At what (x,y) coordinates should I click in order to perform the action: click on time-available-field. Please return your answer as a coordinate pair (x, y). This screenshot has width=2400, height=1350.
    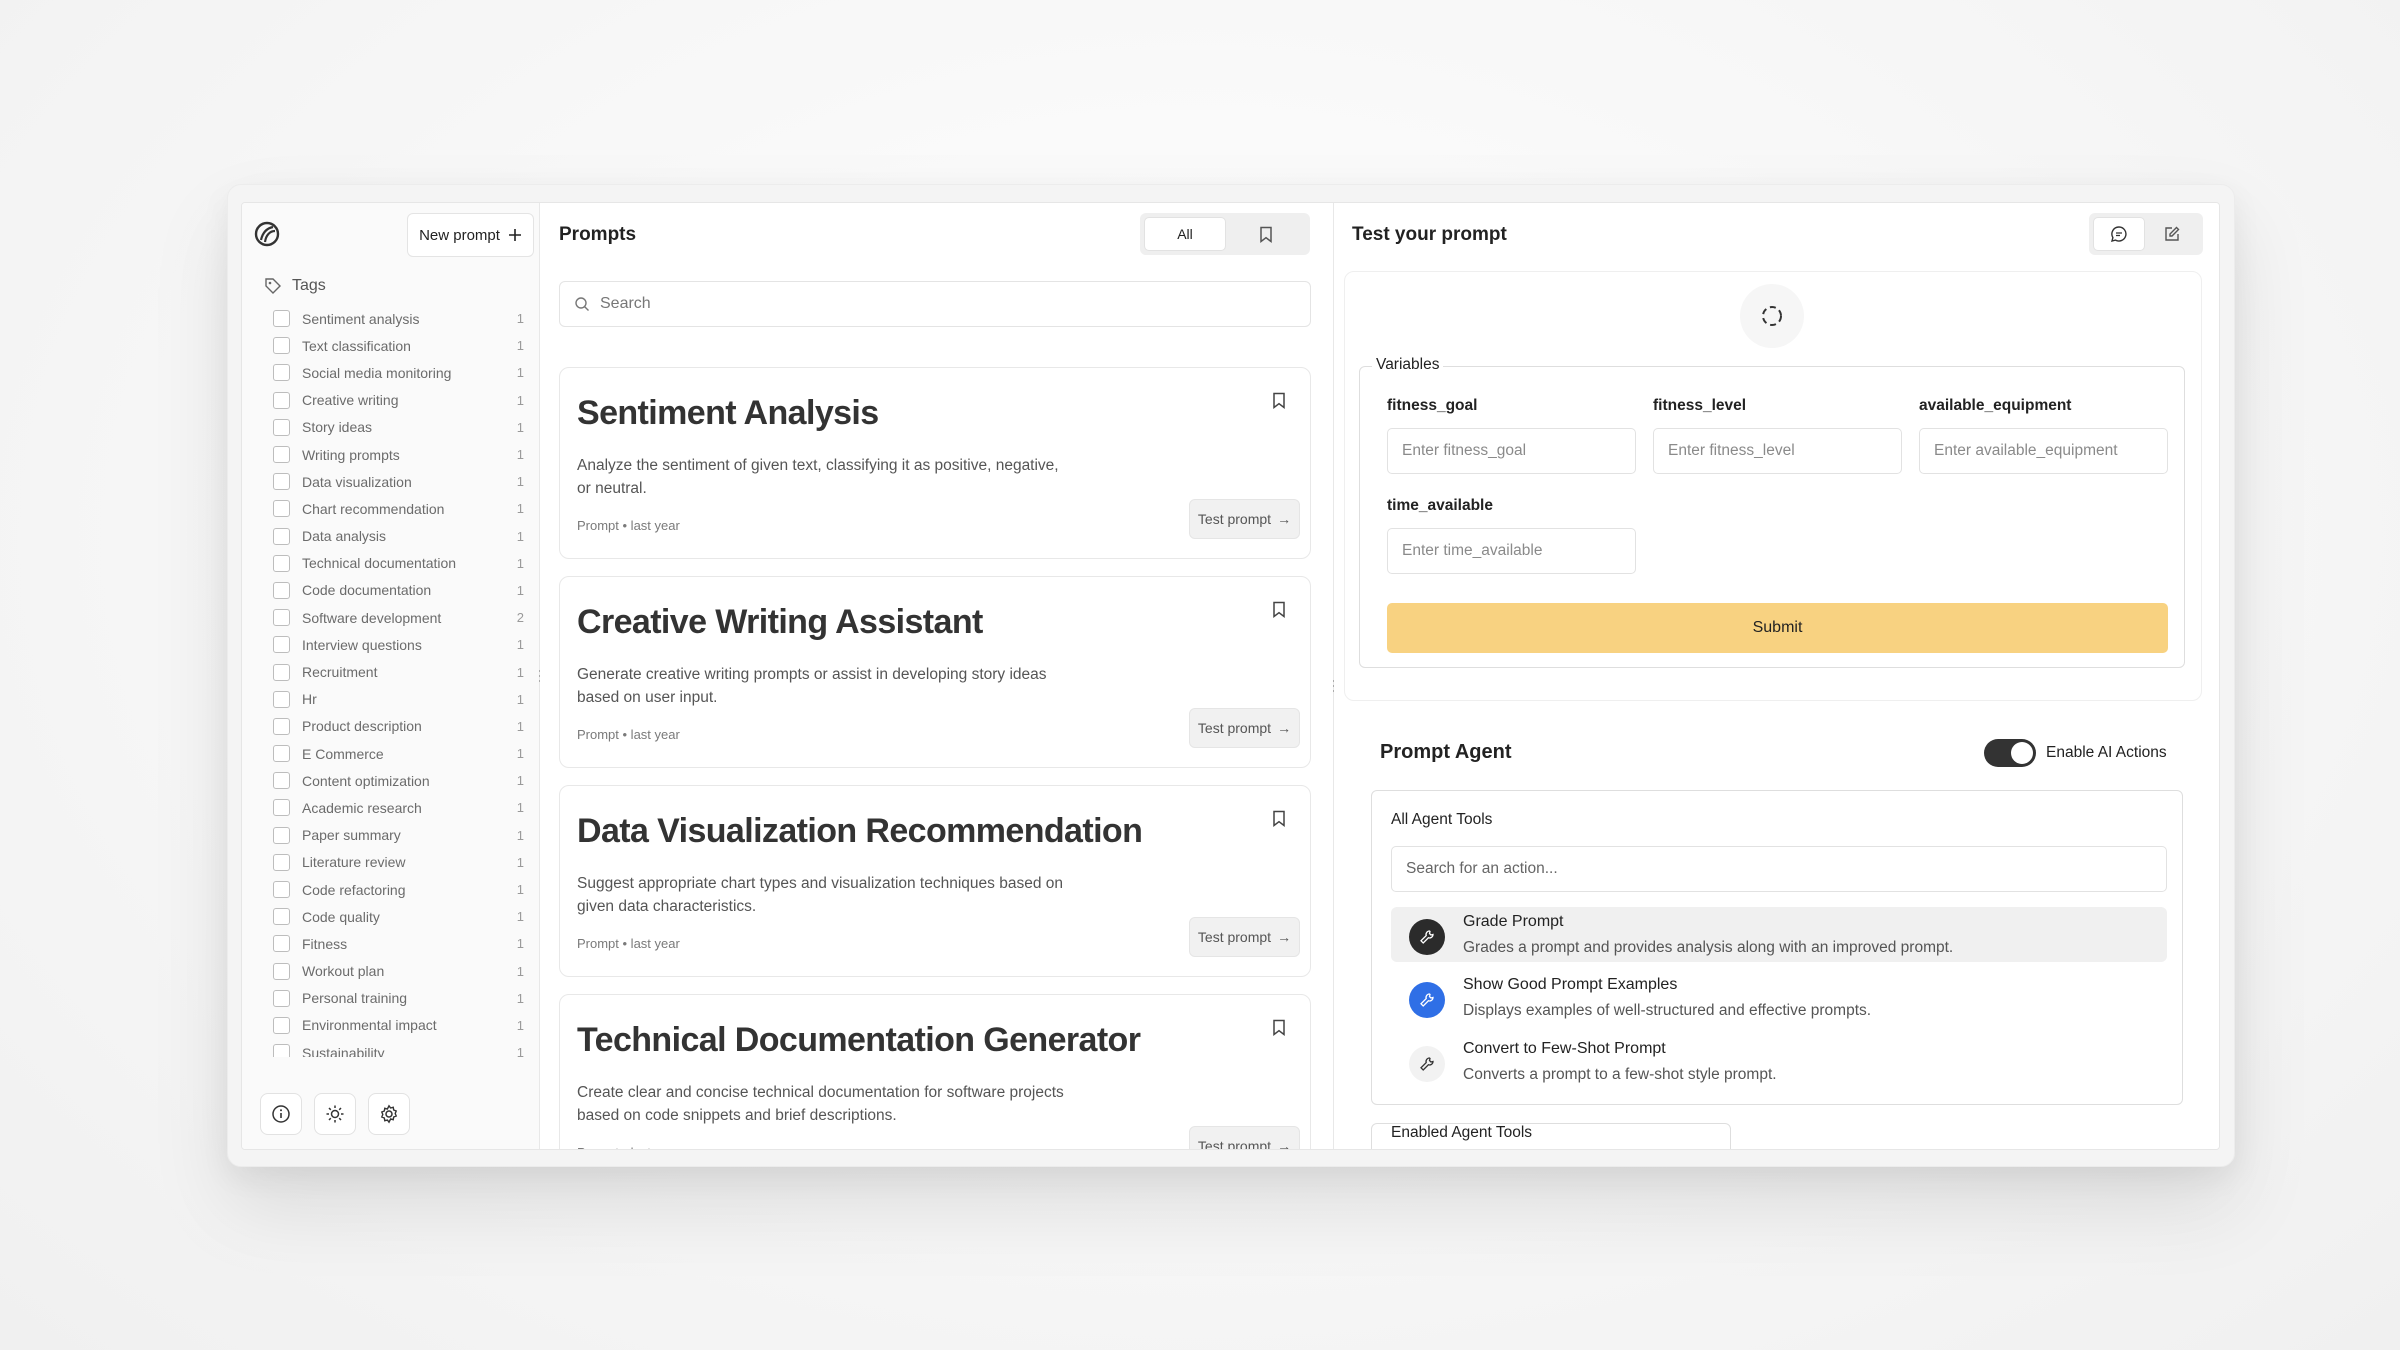
    Looking at the image, I should click on (1511, 551).